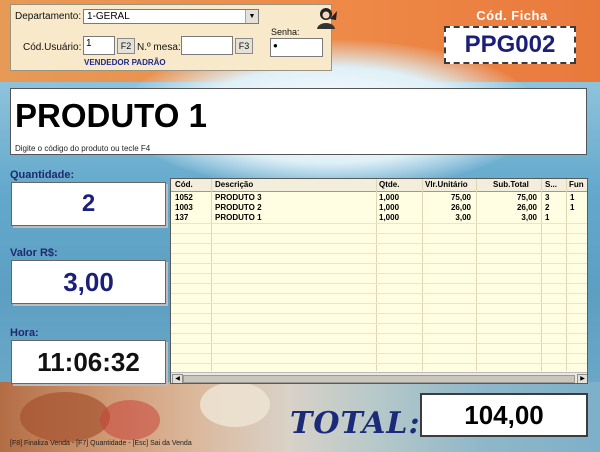  I want to click on table-row: 1003 PRODUTO 2 1,000 26,00 26,00 2 1, so click(379, 208).